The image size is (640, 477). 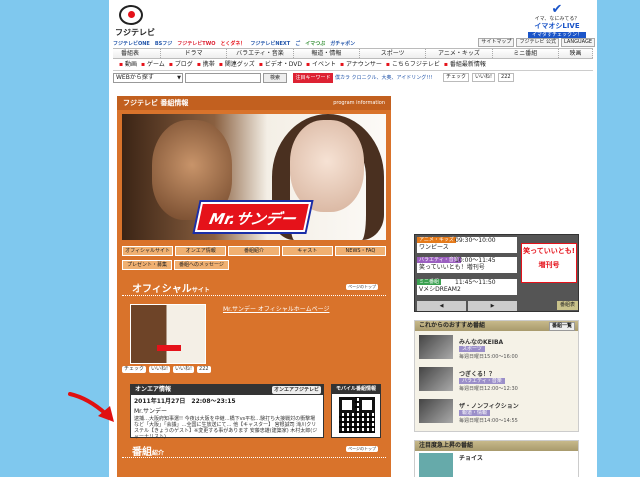 What do you see at coordinates (496, 42) in the screenshot?
I see `sitemap-link: サイトマップ` at bounding box center [496, 42].